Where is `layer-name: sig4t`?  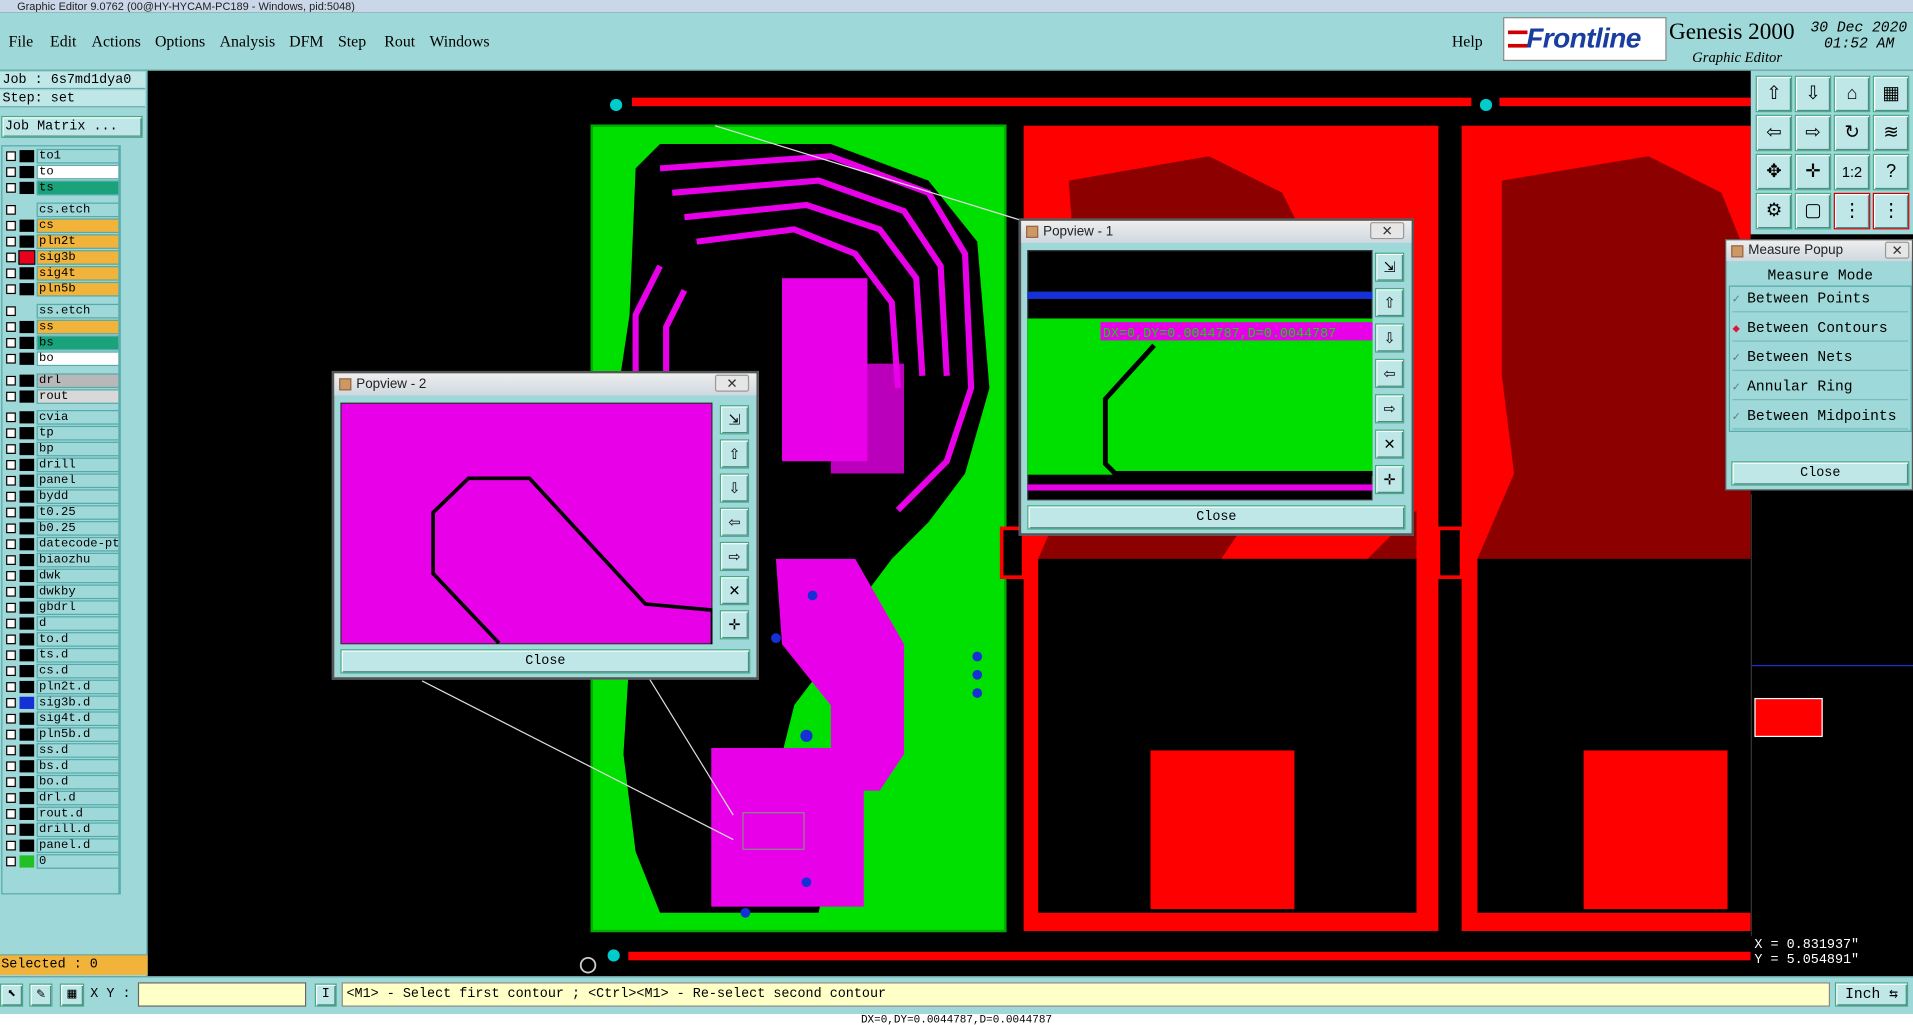 layer-name: sig4t is located at coordinates (77, 273).